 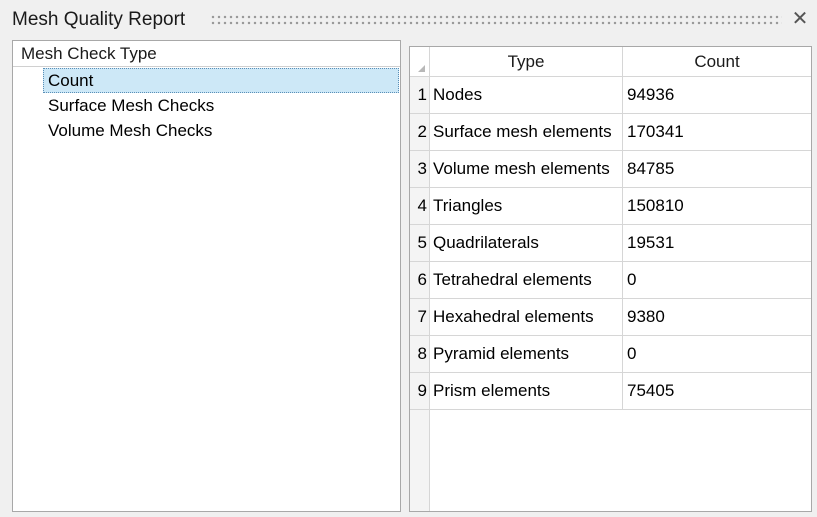 I want to click on row-number: 1, so click(x=420, y=95).